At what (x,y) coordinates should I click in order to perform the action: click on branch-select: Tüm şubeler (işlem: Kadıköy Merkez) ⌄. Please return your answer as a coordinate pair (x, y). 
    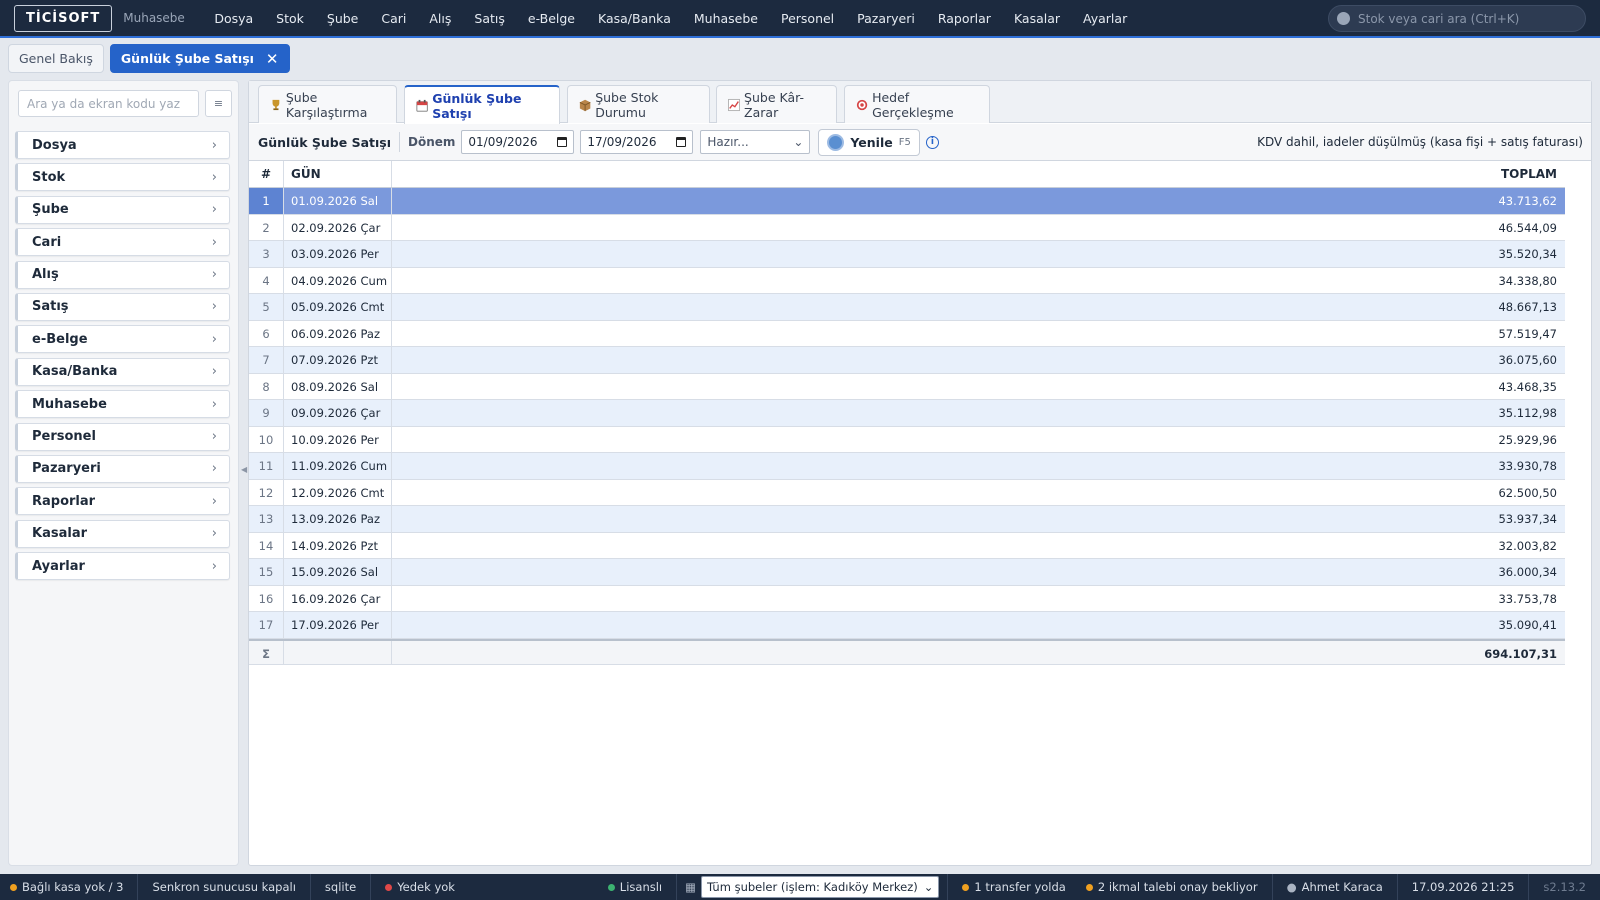
    Looking at the image, I should click on (820, 887).